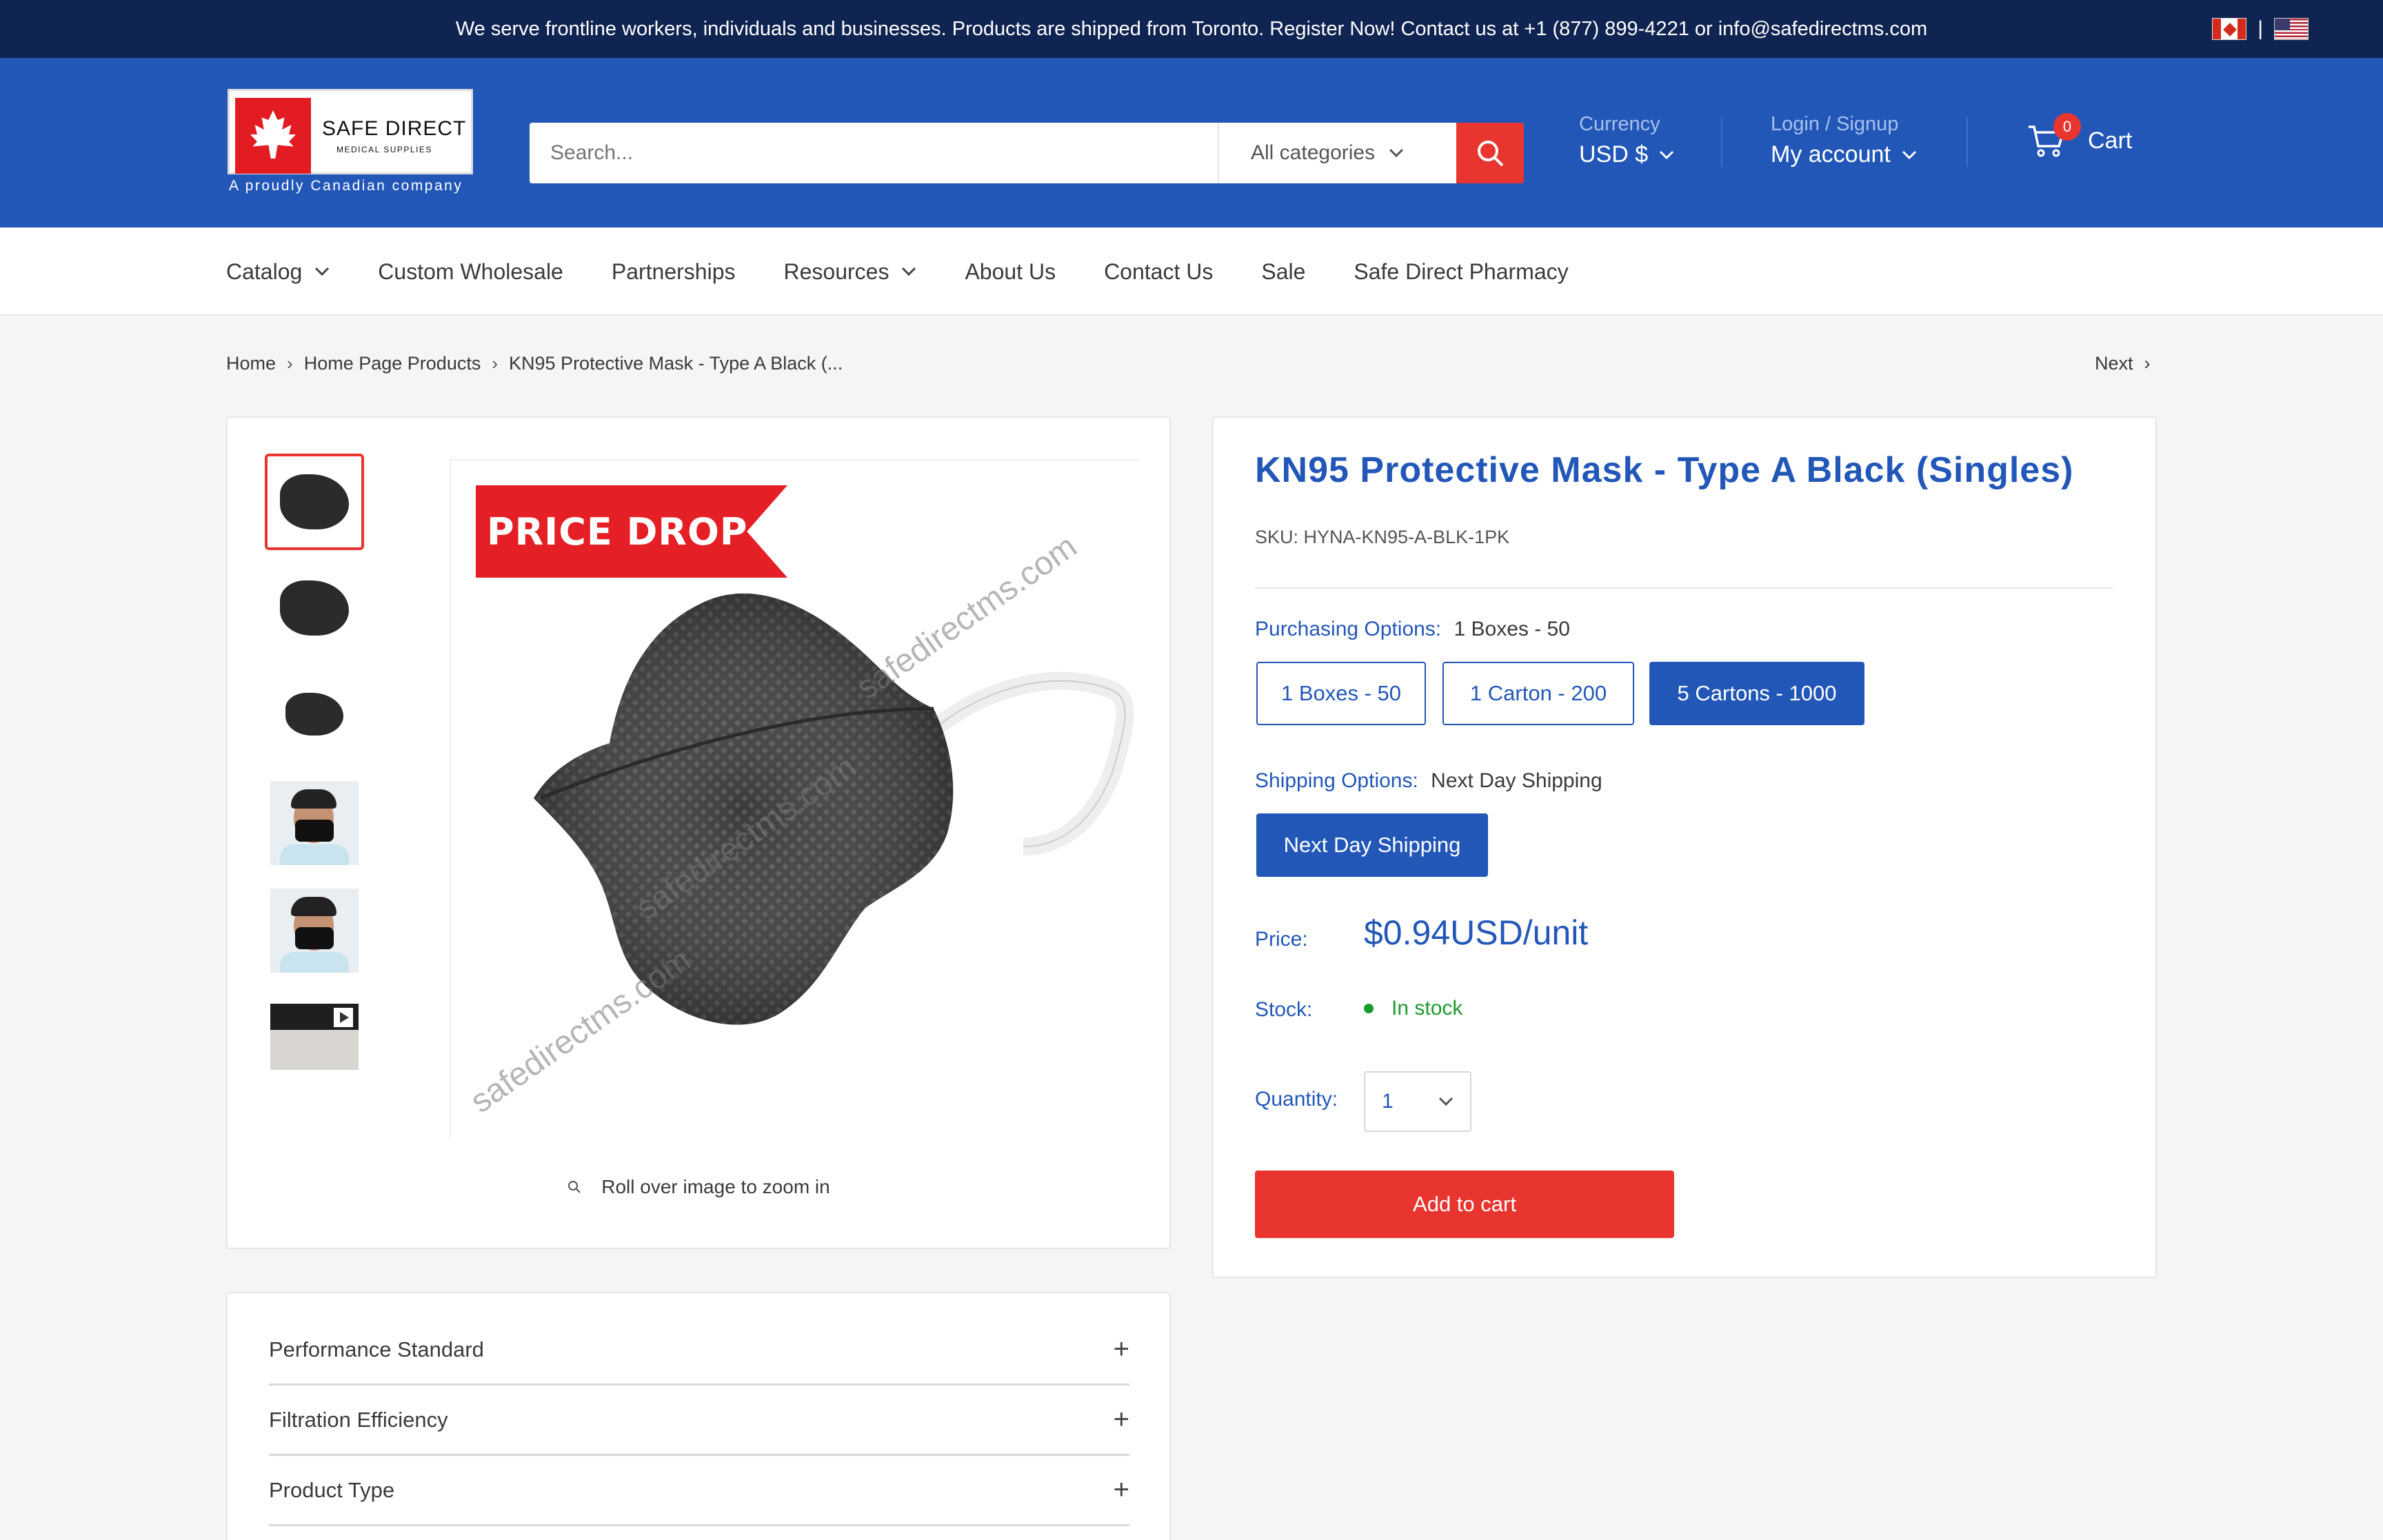 The height and width of the screenshot is (1540, 2383). I want to click on maple-leaf-icon, so click(273, 136).